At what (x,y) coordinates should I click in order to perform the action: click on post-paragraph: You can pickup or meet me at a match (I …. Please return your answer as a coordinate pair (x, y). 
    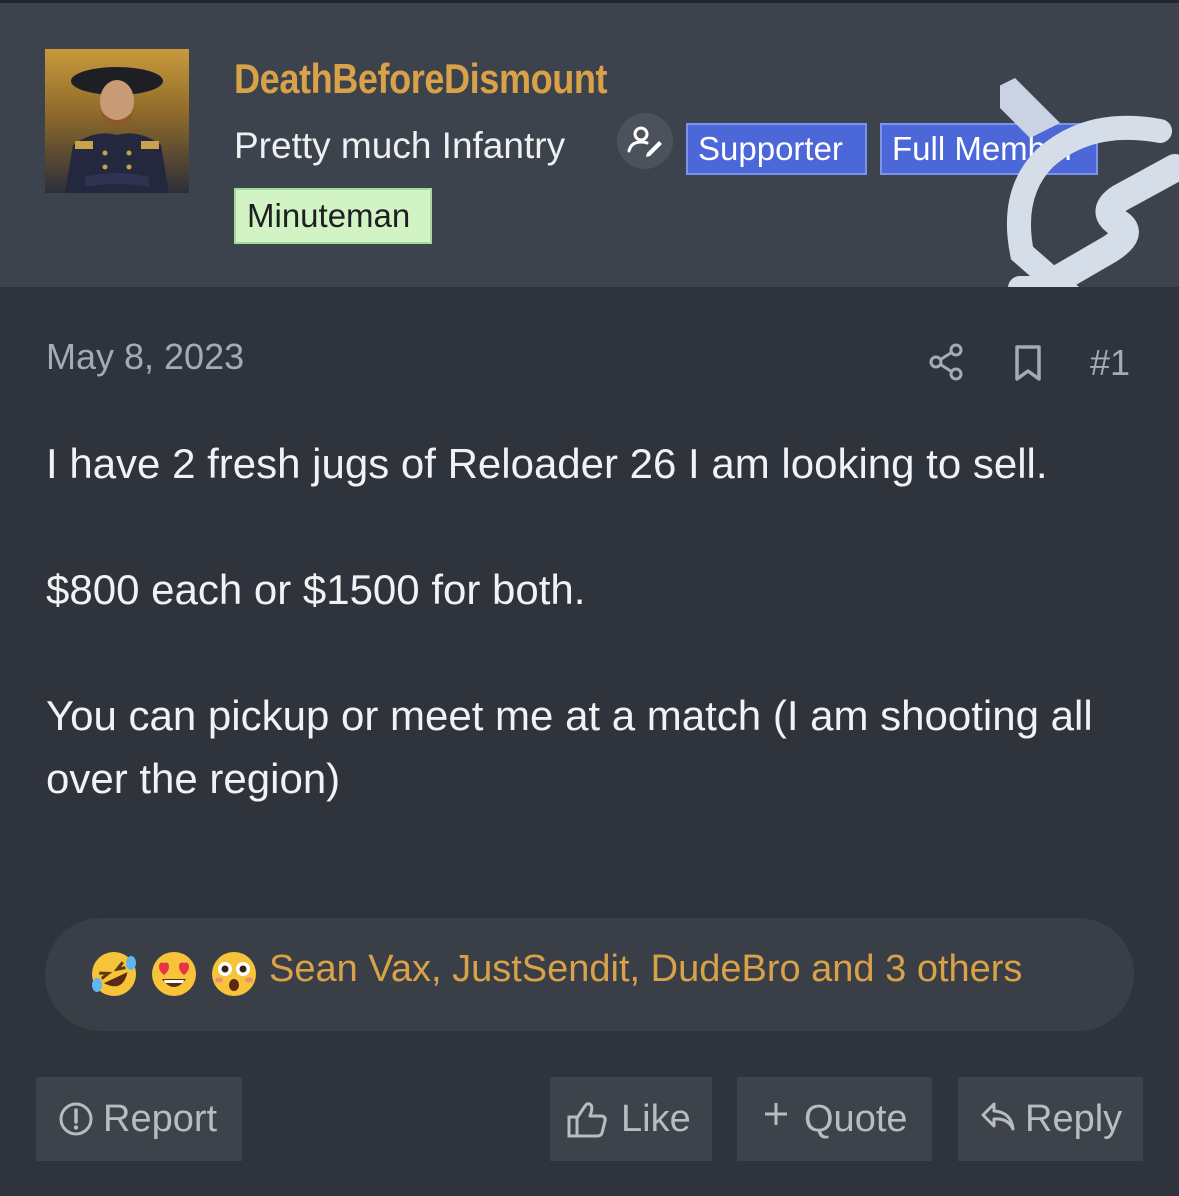
    Looking at the image, I should click on (569, 747).